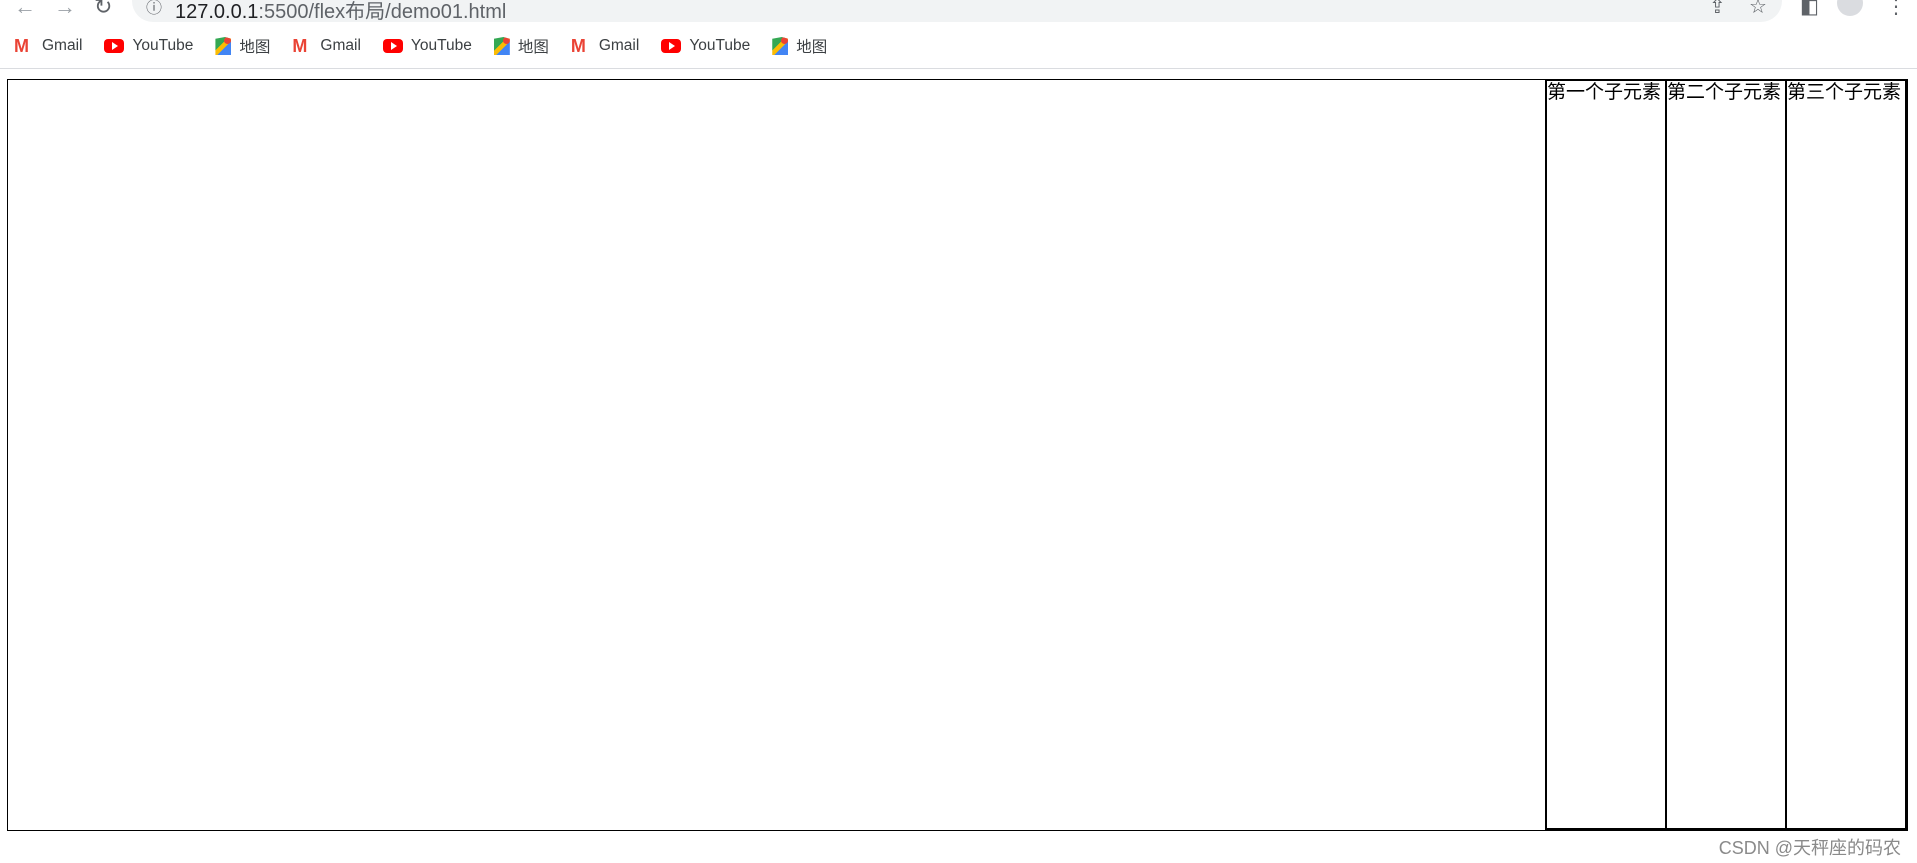  What do you see at coordinates (154, 9) in the screenshot?
I see `info-icon: ⓘ` at bounding box center [154, 9].